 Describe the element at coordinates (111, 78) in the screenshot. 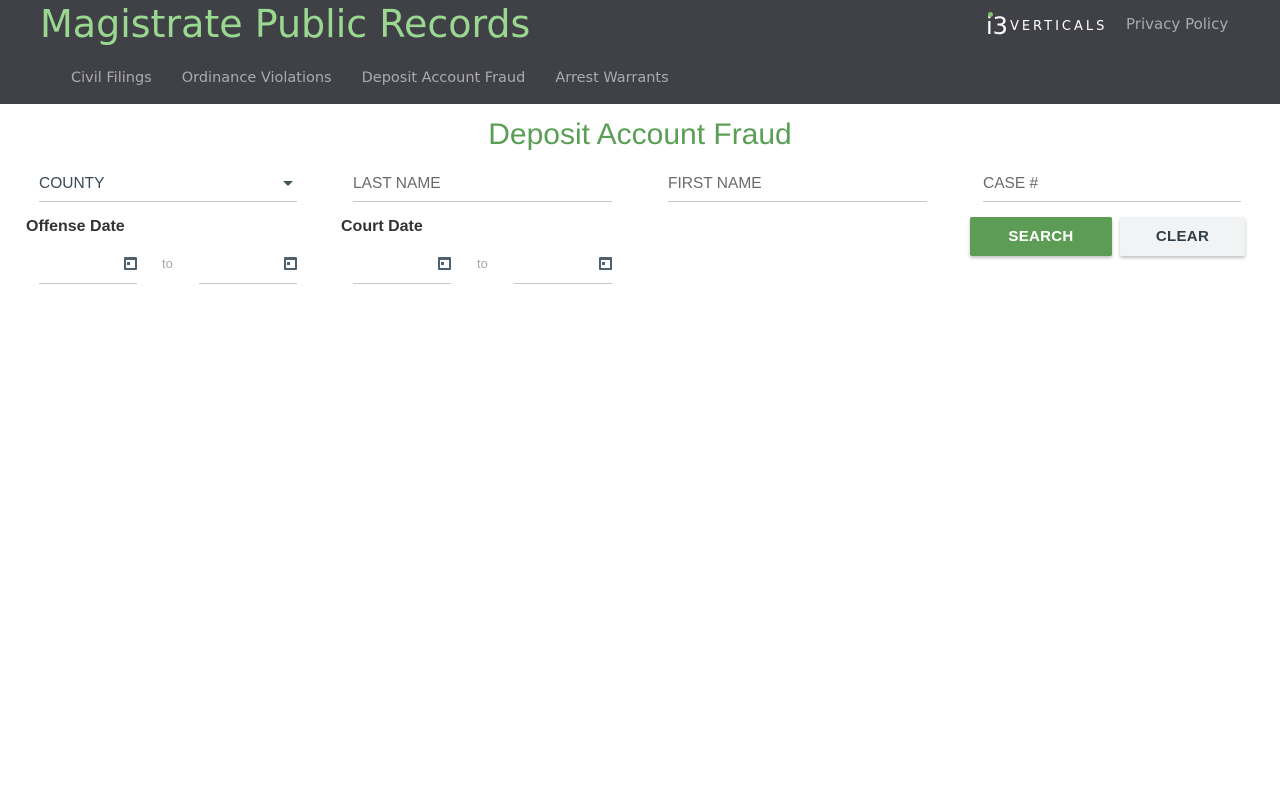

I see `nav-item-civil-filings: Civil Filings` at that location.